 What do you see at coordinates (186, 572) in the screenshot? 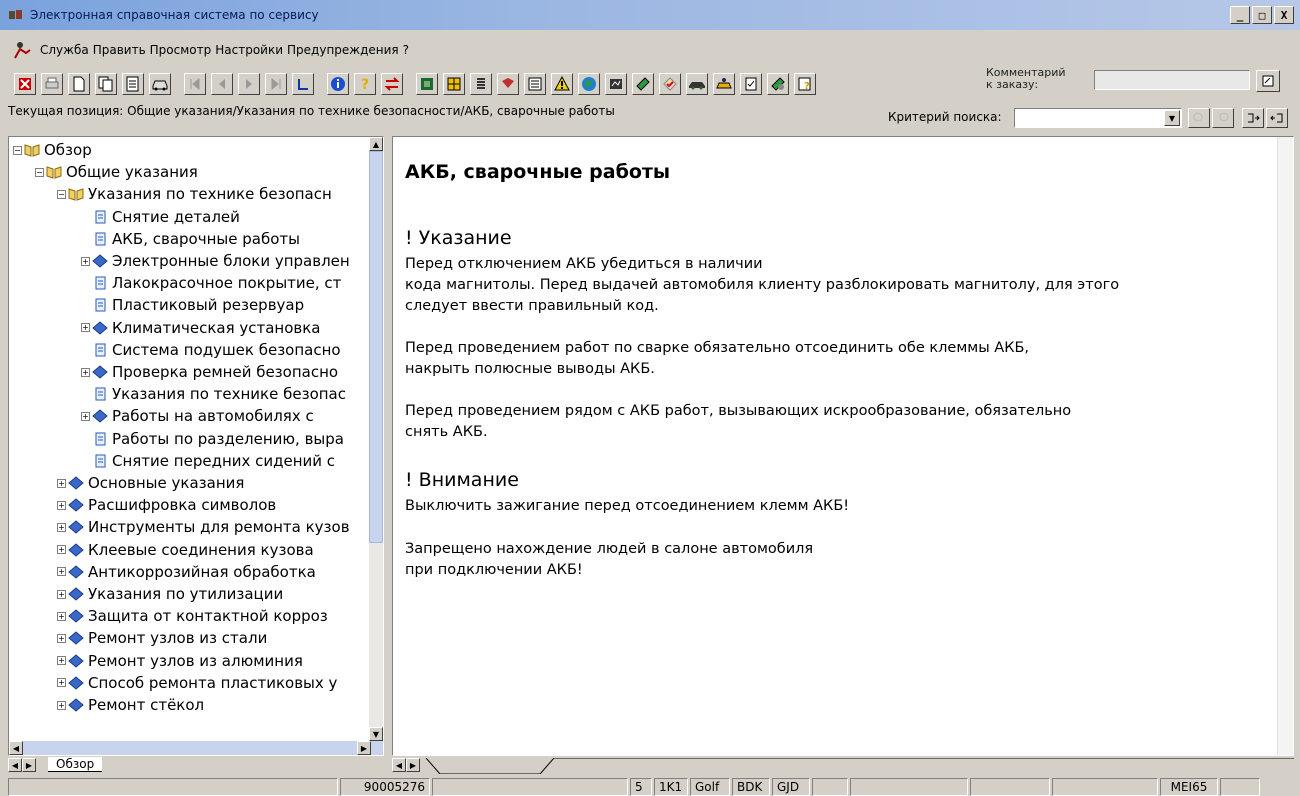
I see `tree-item: + Антикоррозийная обработка` at bounding box center [186, 572].